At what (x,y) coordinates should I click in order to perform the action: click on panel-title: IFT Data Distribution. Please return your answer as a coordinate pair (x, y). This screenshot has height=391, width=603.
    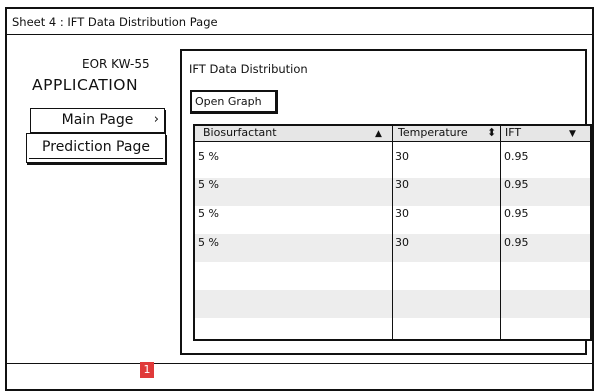
    Looking at the image, I should click on (248, 69).